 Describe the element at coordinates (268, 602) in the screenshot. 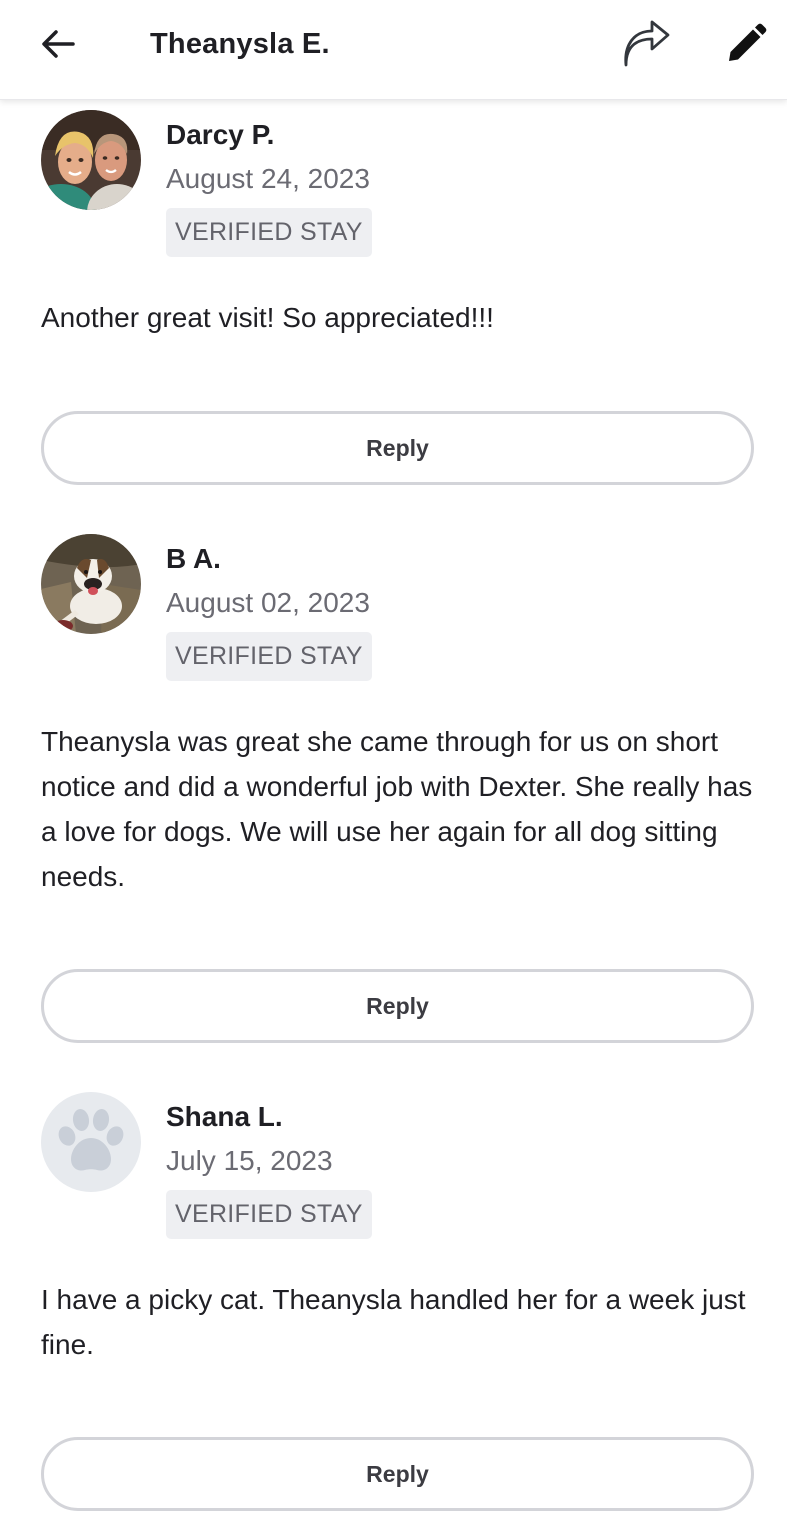

I see `review-date: August 02, 2023` at that location.